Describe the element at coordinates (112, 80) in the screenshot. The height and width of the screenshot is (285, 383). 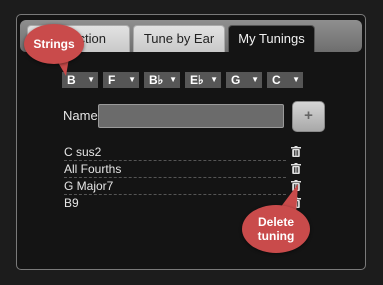
I see `string-2-note: F` at that location.